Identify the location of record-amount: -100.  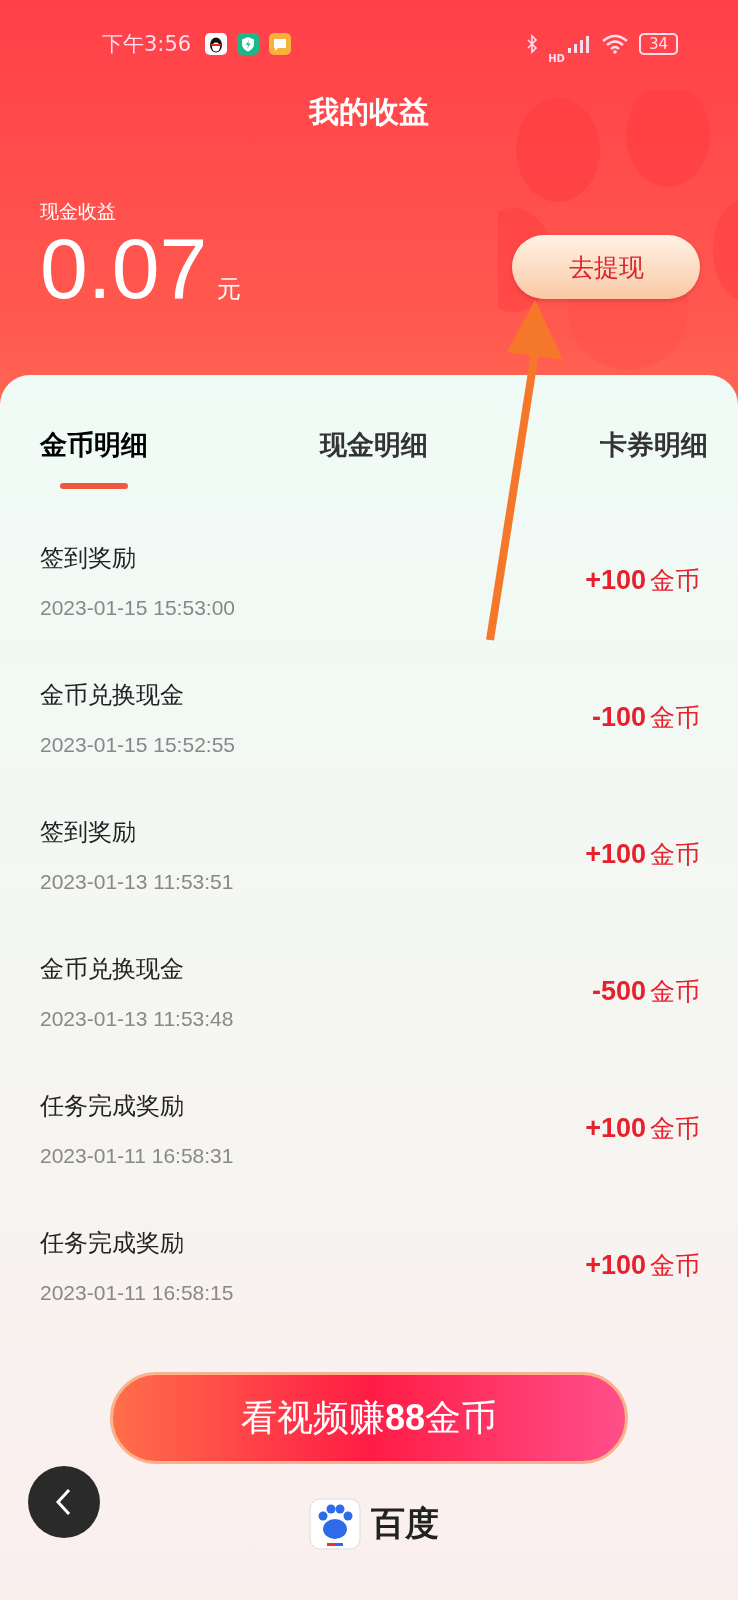
(618, 718).